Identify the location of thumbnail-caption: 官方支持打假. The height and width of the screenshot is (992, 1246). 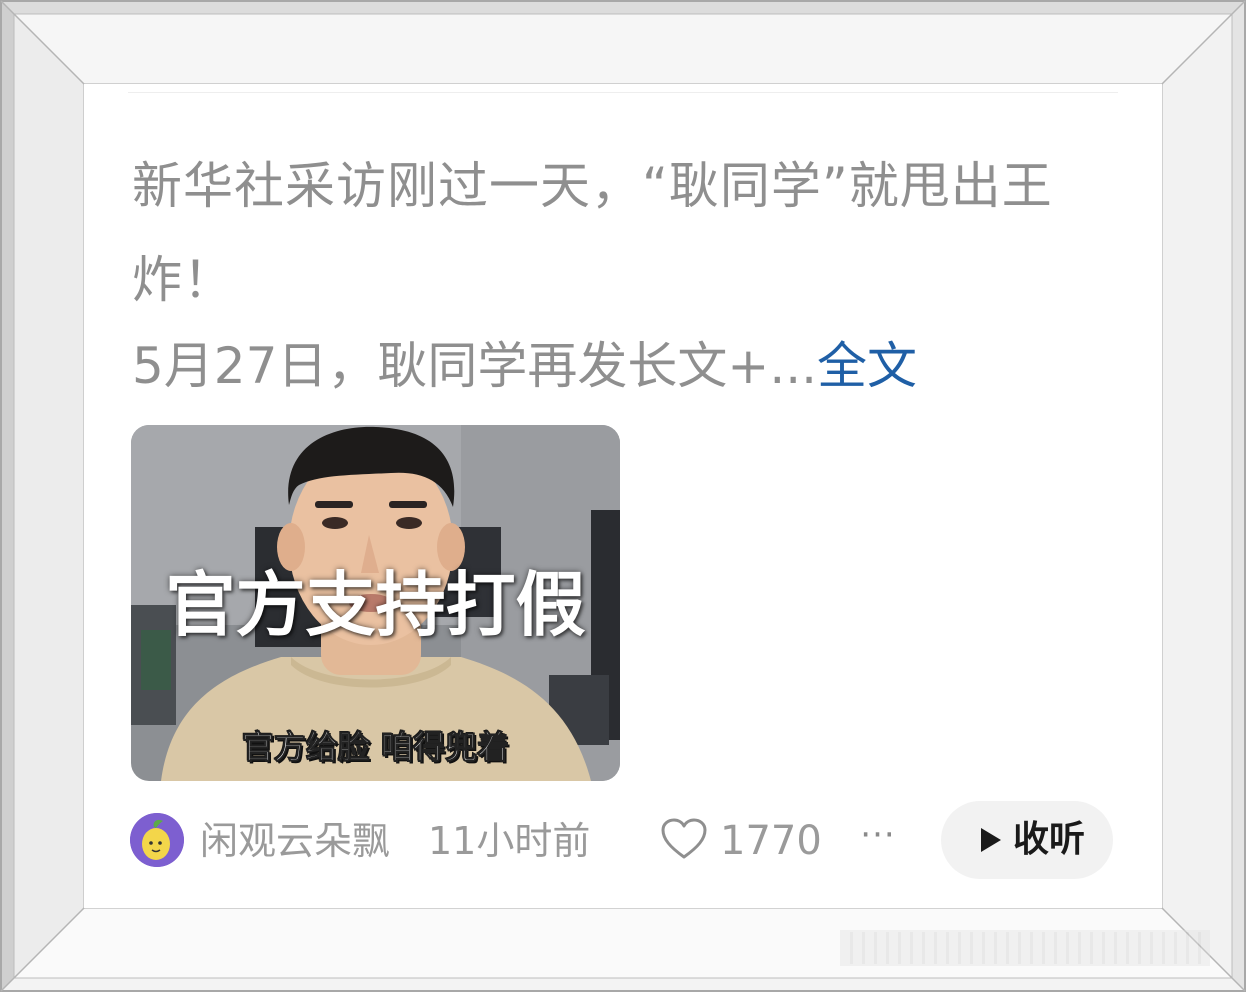
(375, 605).